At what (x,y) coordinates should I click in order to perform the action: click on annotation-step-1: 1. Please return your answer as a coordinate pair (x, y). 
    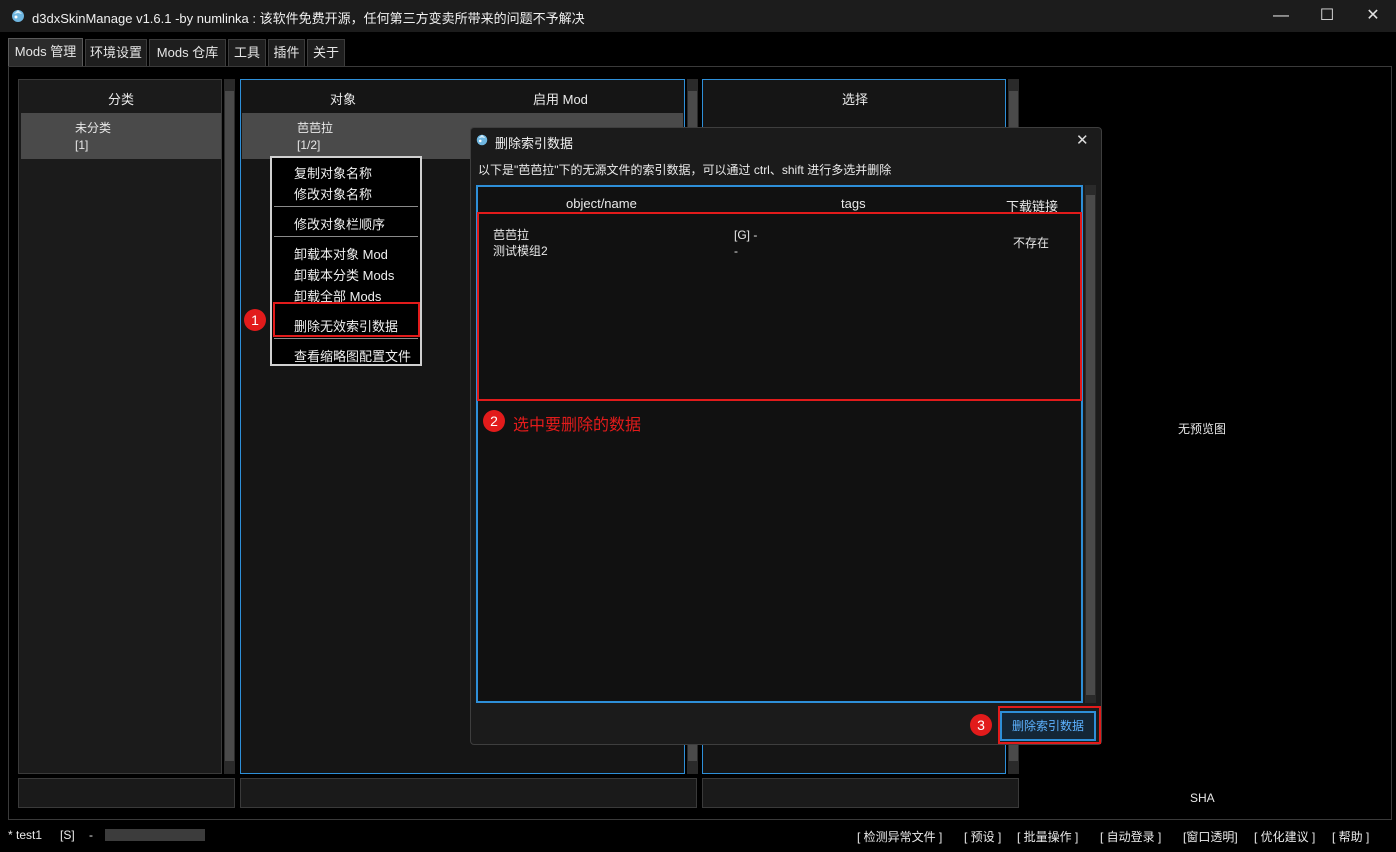
    Looking at the image, I should click on (255, 320).